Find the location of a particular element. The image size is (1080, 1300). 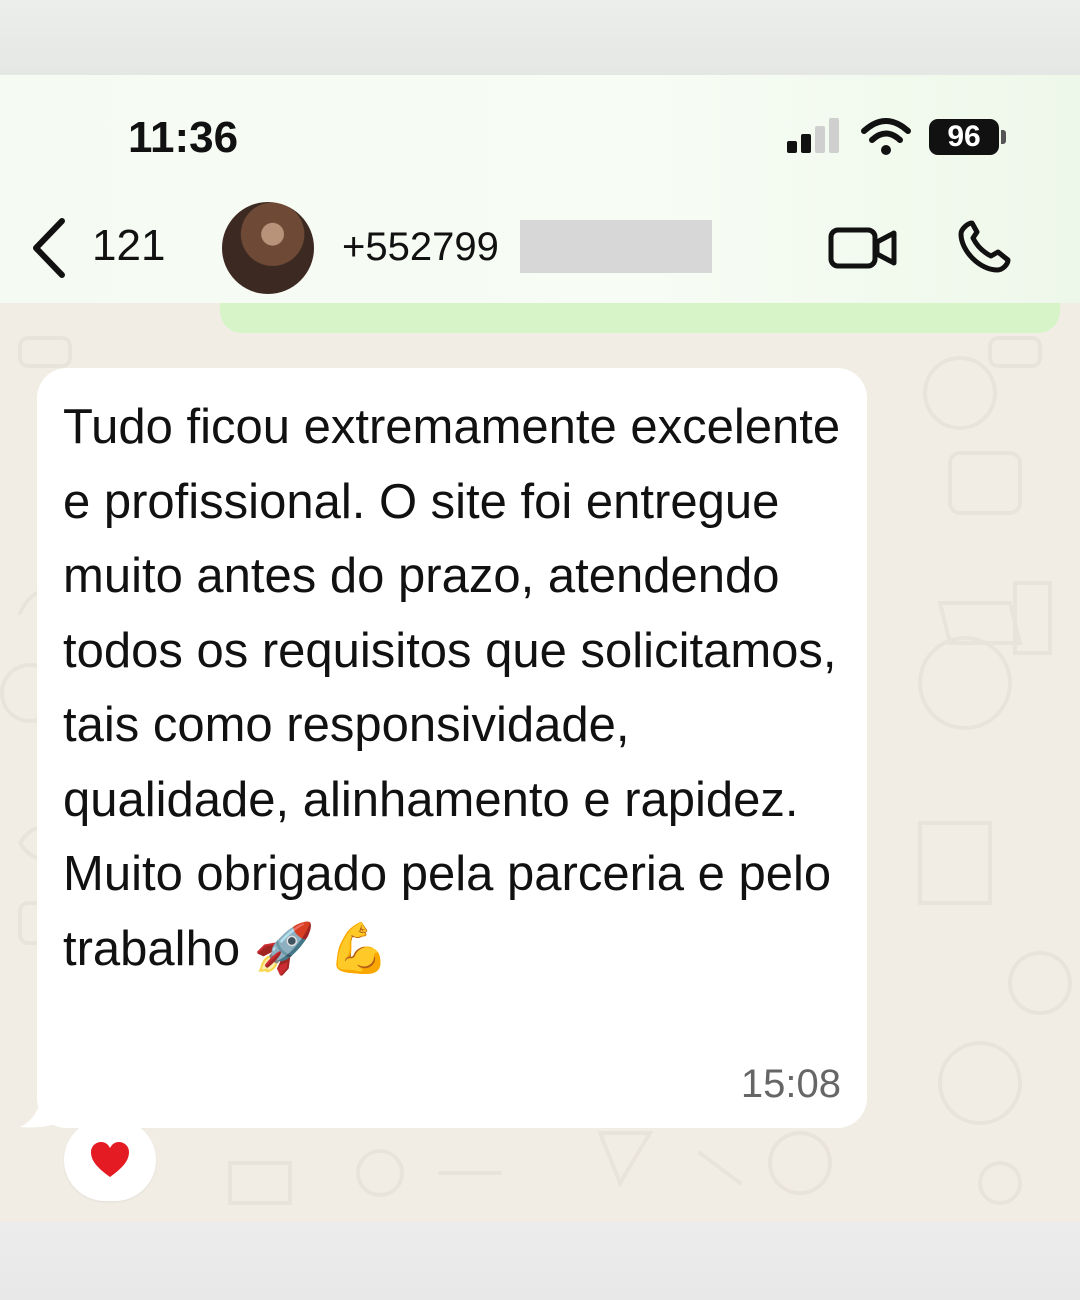

back-count: 121 is located at coordinates (128, 246).